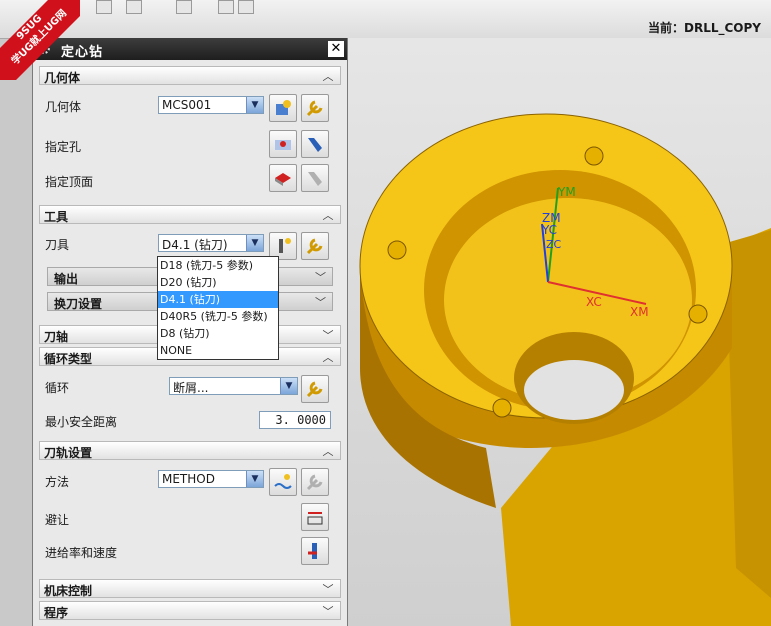  I want to click on edit-cycle-button, so click(315, 389).